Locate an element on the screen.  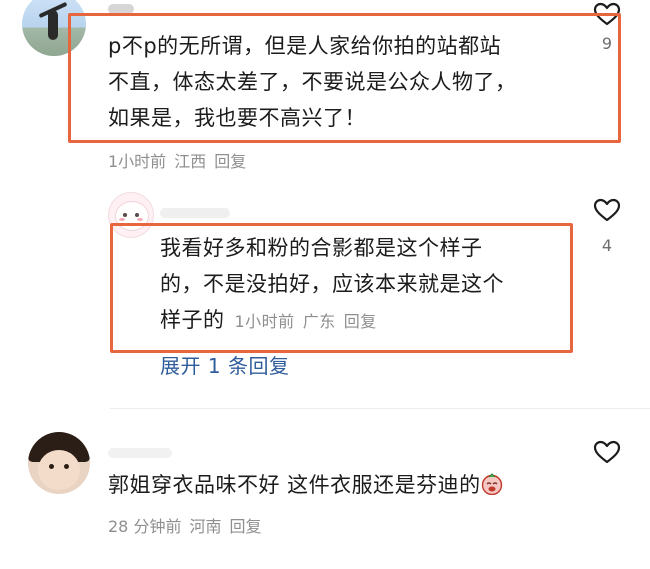
comment-location: 江西 is located at coordinates (190, 161).